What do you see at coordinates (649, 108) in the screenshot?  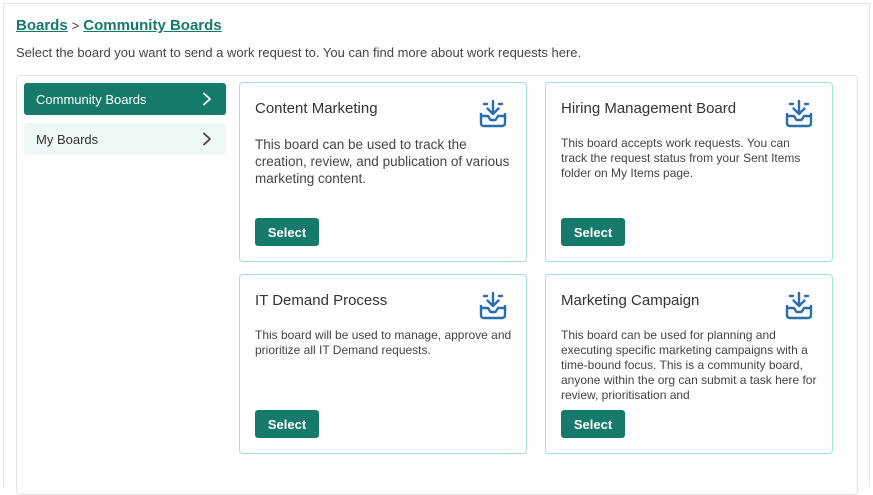 I see `card-title: Hiring Management Board` at bounding box center [649, 108].